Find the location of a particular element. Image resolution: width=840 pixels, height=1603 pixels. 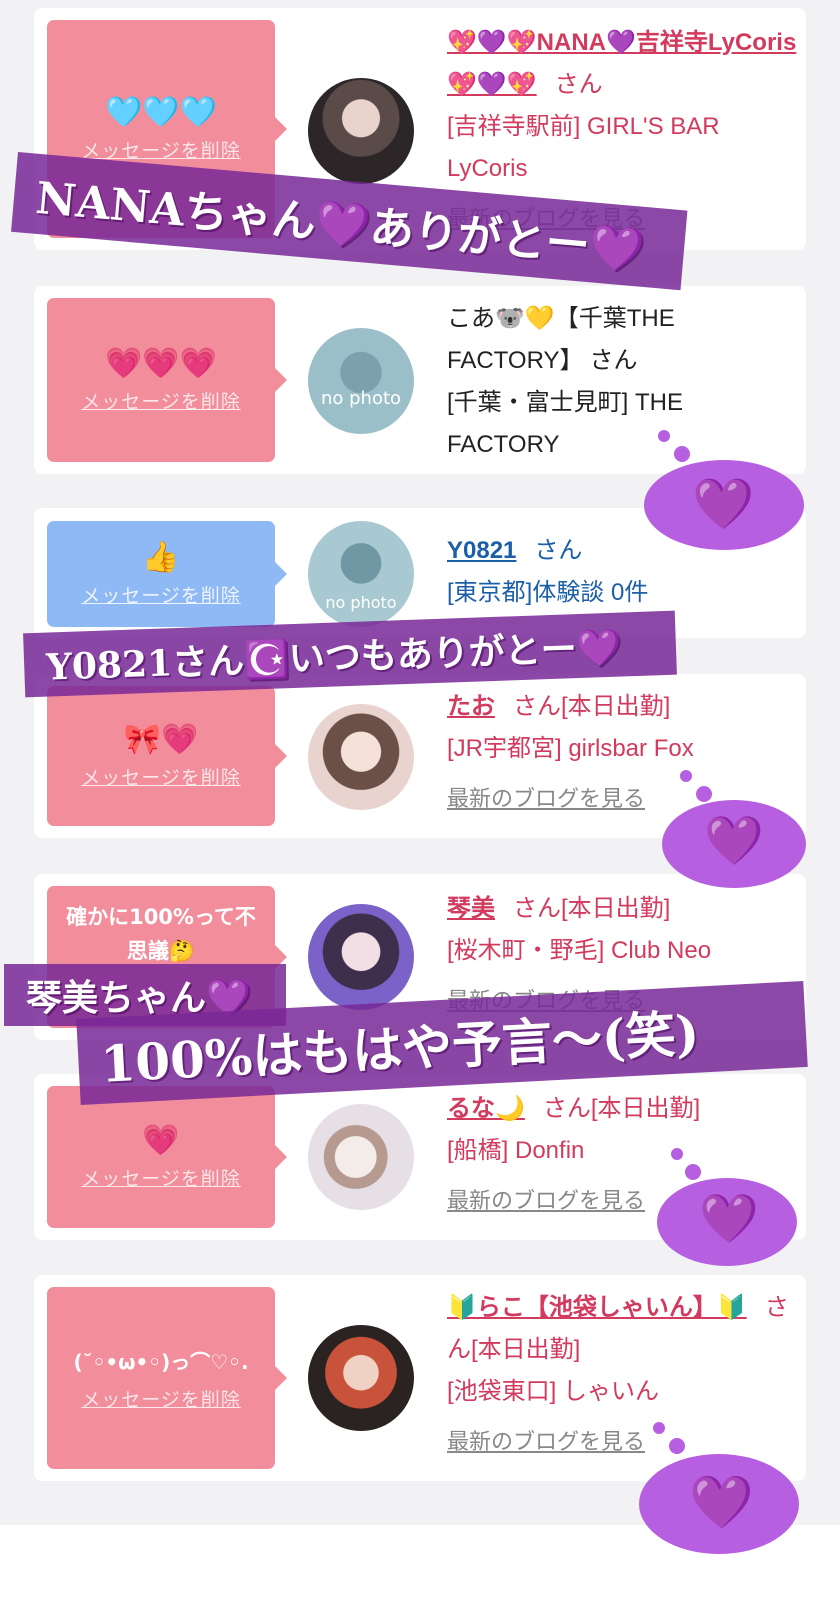

message-bubble: 💗💗💗 メッセージを削除 is located at coordinates (167, 380).